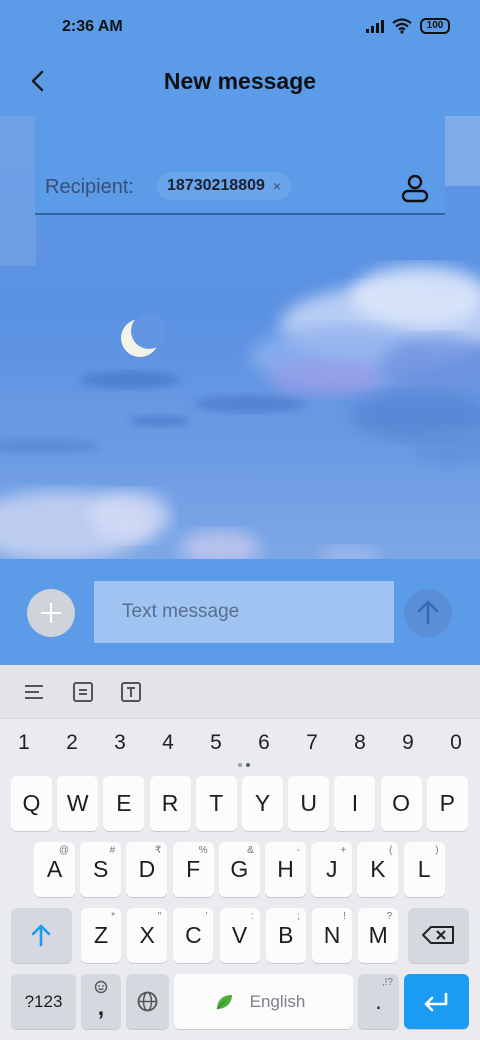 The width and height of the screenshot is (480, 1040). I want to click on key-label: Q, so click(31, 803).